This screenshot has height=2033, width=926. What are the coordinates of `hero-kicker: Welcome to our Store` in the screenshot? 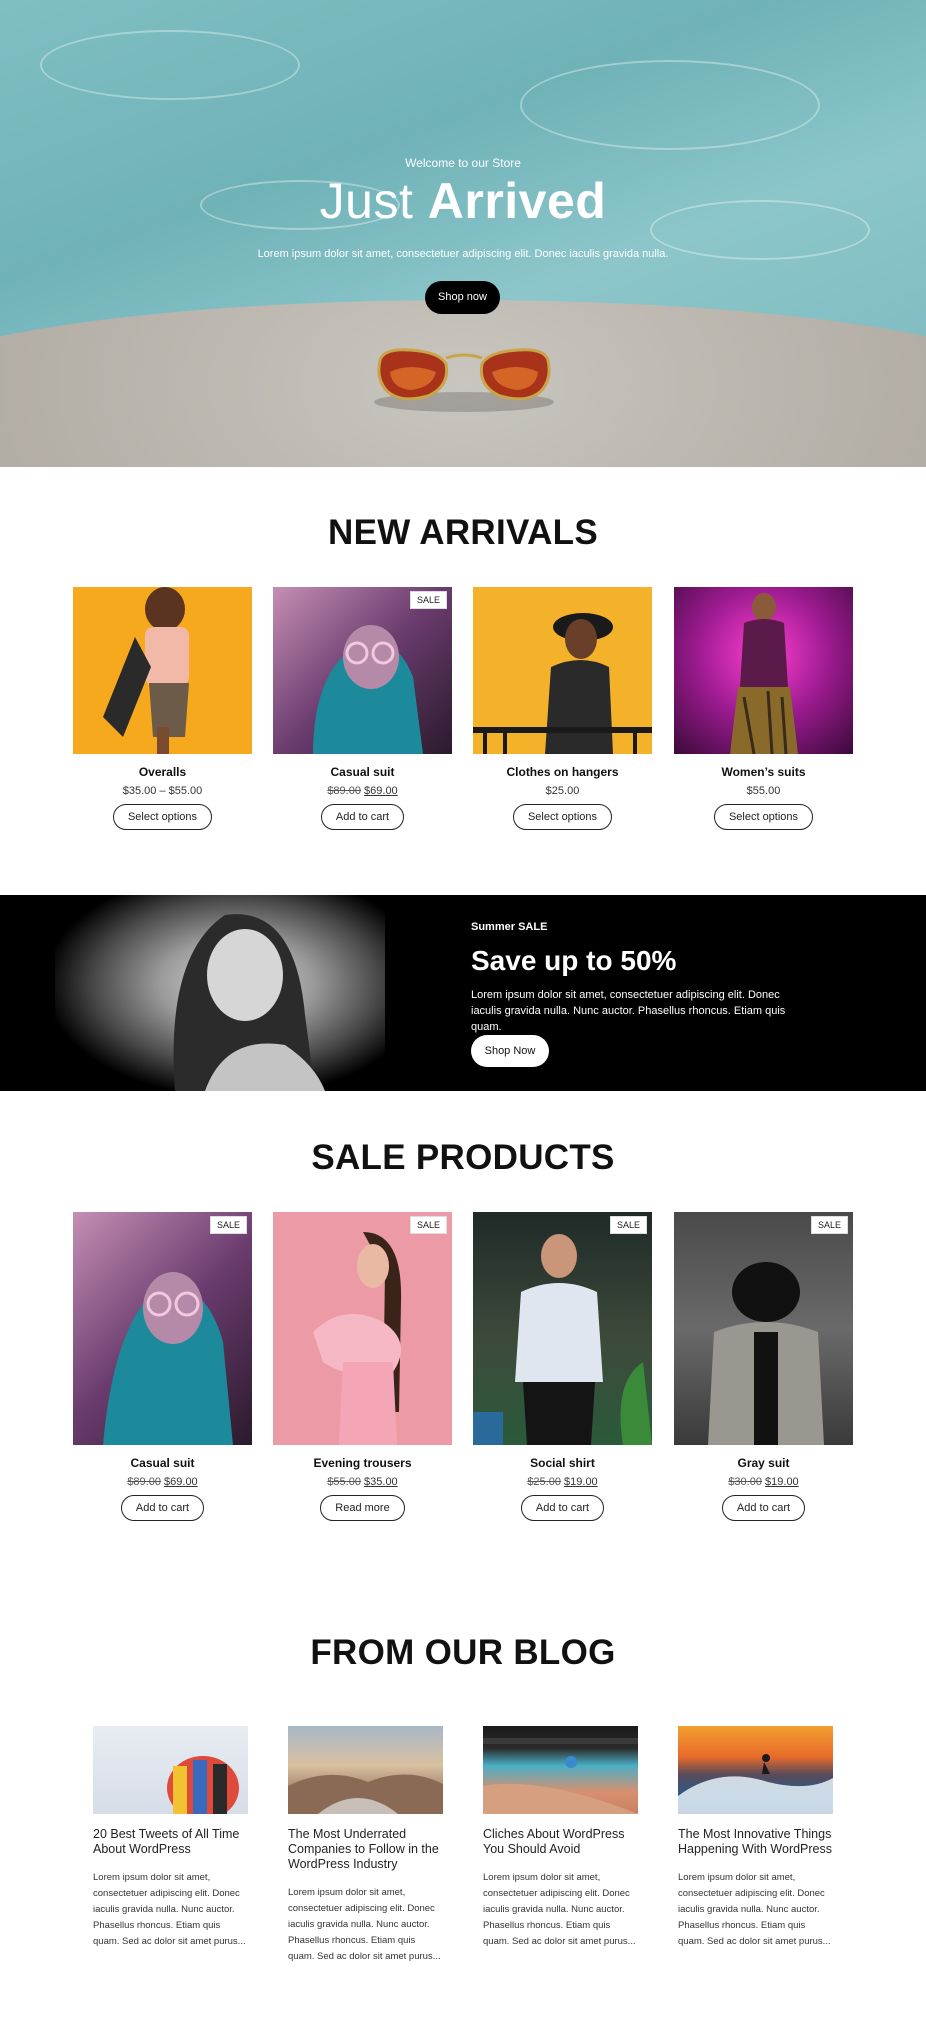 It's located at (463, 163).